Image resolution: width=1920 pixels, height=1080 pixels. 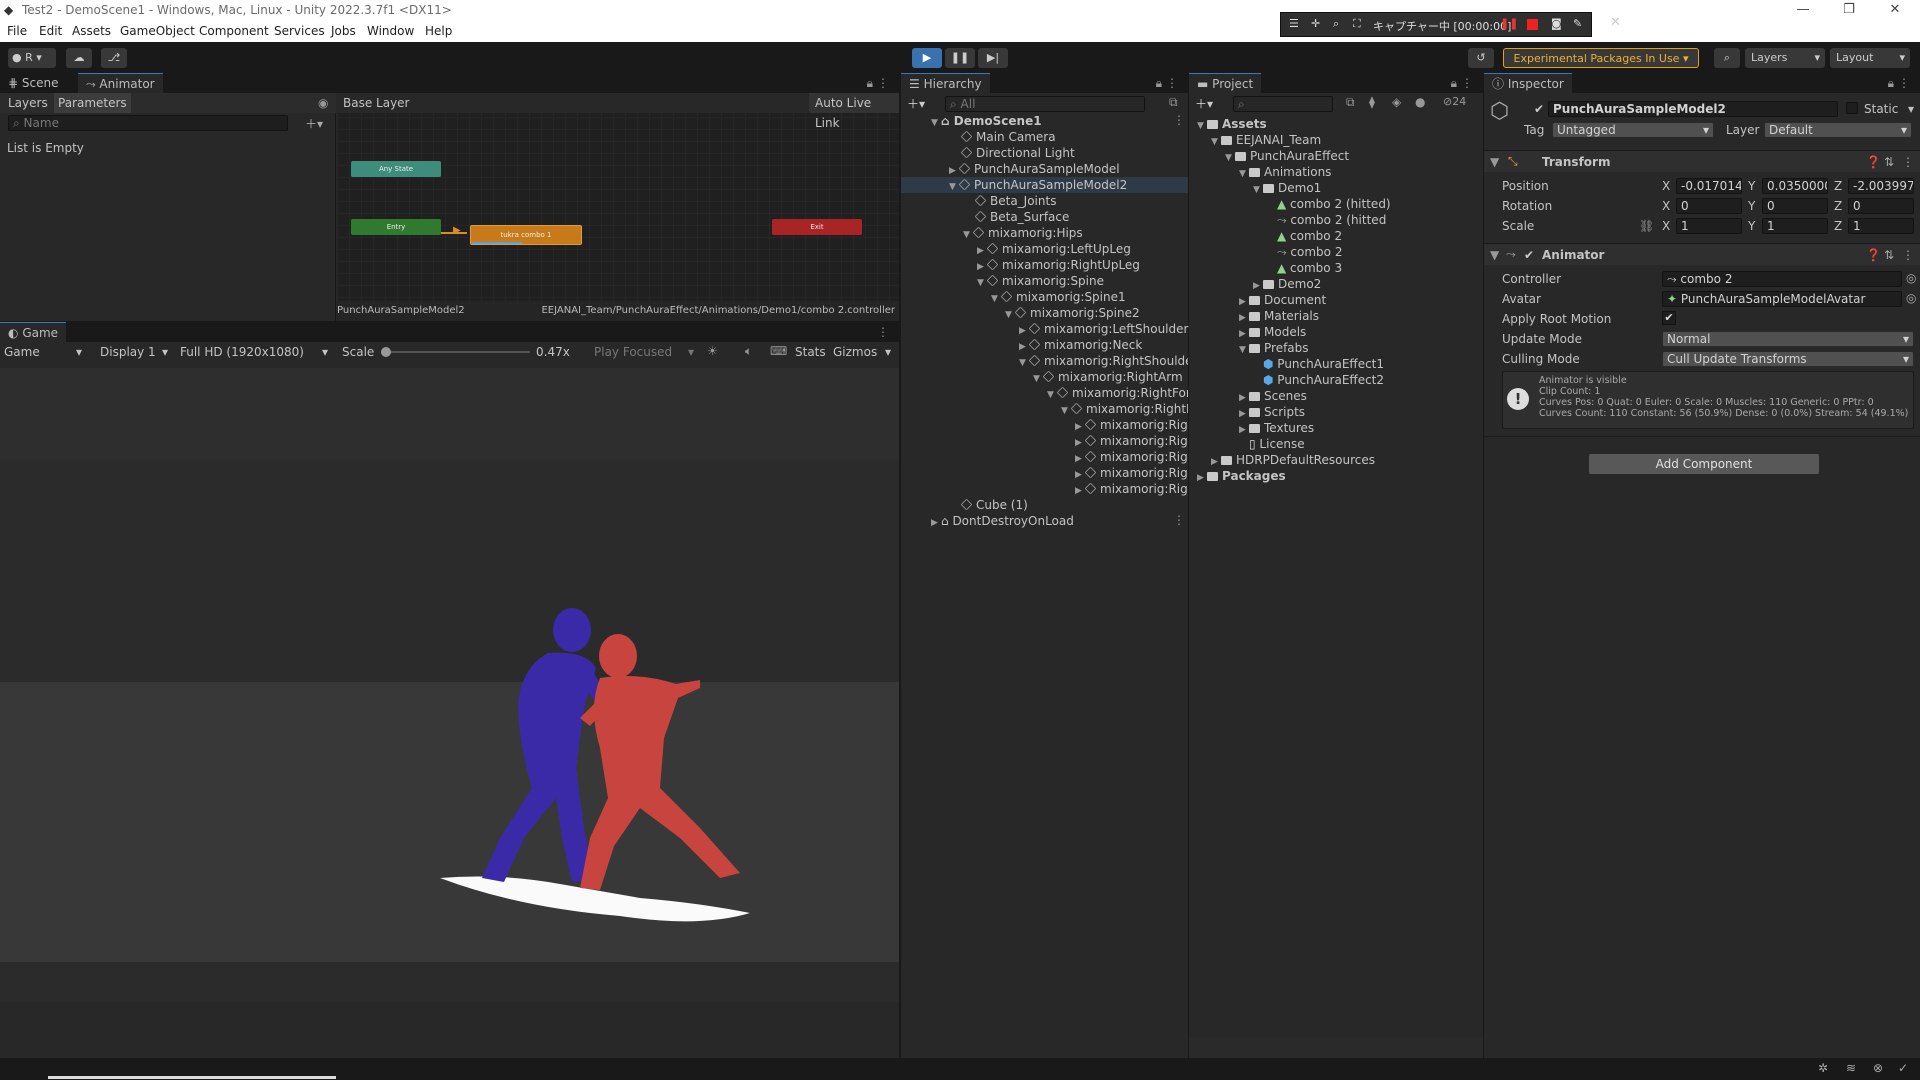 I want to click on hierarchy-item: ▶ mixamorig:LeftUpLeg, so click(x=1054, y=249).